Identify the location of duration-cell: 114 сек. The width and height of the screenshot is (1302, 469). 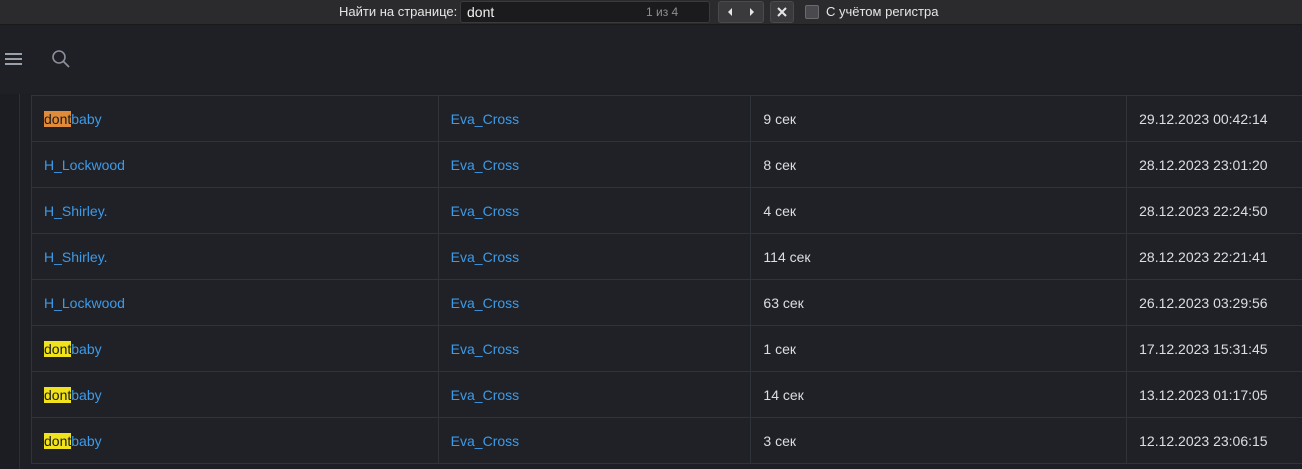
(939, 256).